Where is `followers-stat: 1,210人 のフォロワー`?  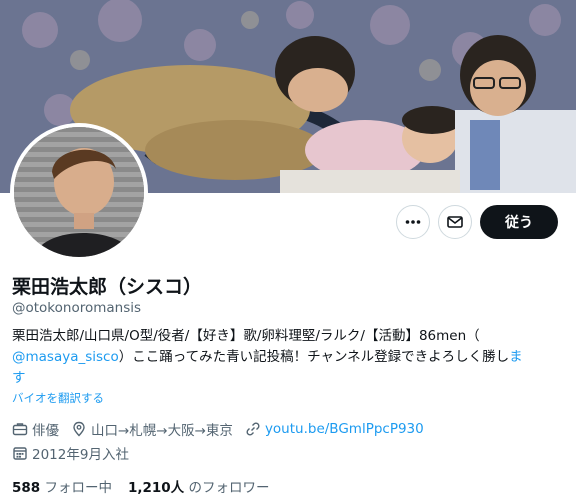
followers-stat: 1,210人 のフォロワー is located at coordinates (199, 486).